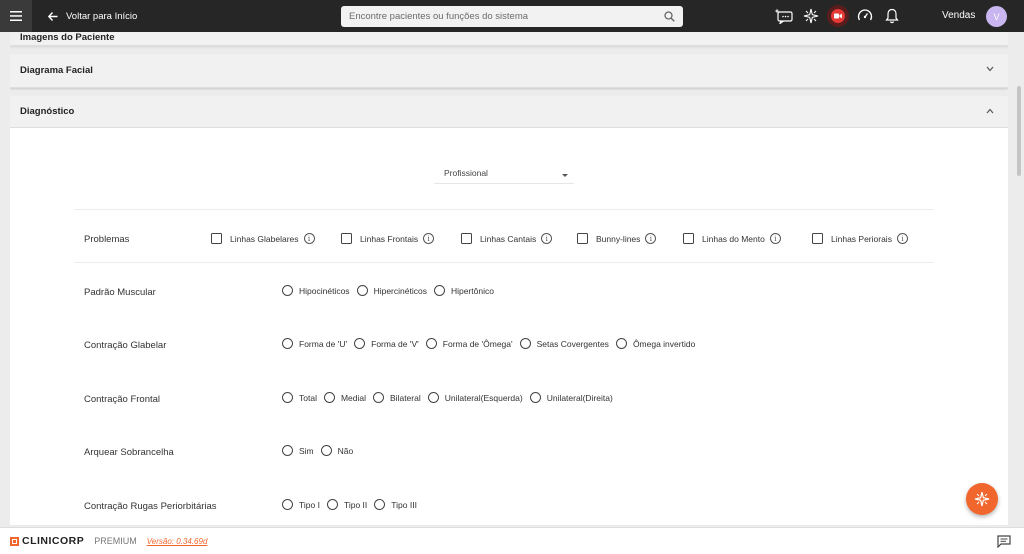 The image size is (1024, 554). I want to click on ai-assistant-fab, so click(982, 499).